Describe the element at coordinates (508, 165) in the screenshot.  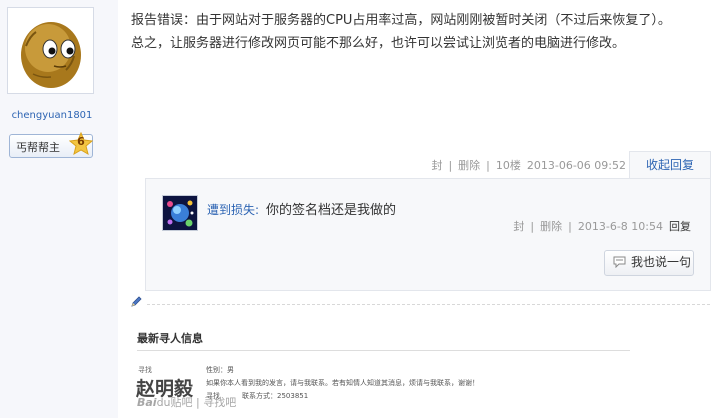
I see `floor-number: 10楼` at that location.